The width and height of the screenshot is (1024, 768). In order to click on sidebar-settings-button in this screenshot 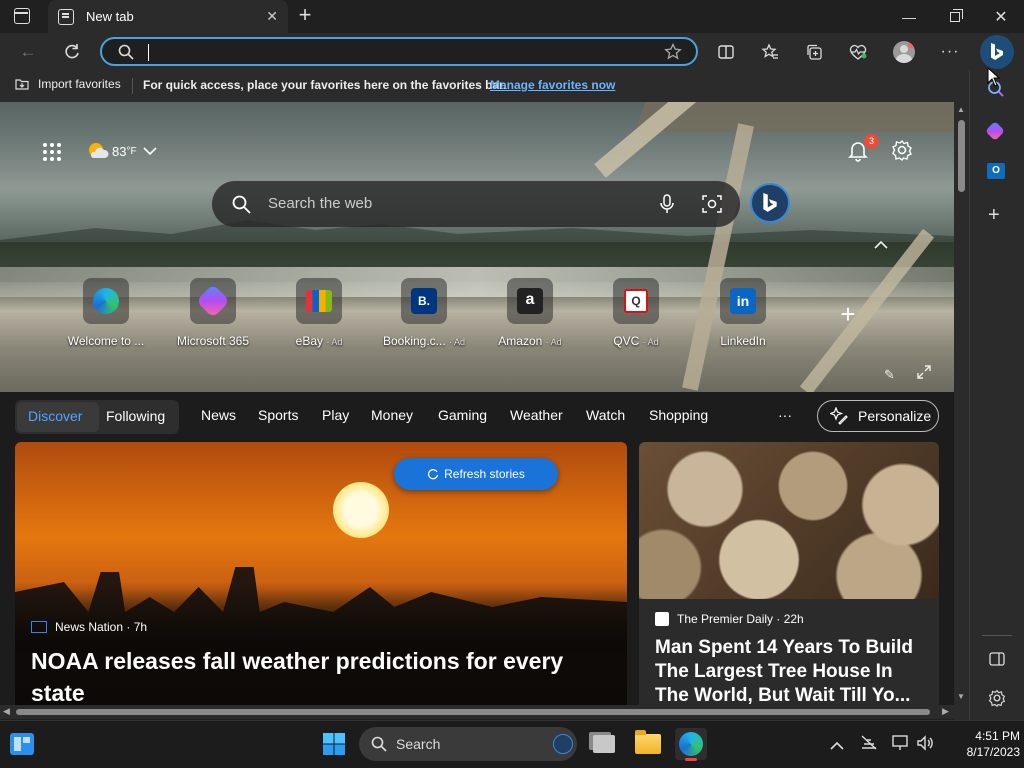, I will do `click(997, 700)`.